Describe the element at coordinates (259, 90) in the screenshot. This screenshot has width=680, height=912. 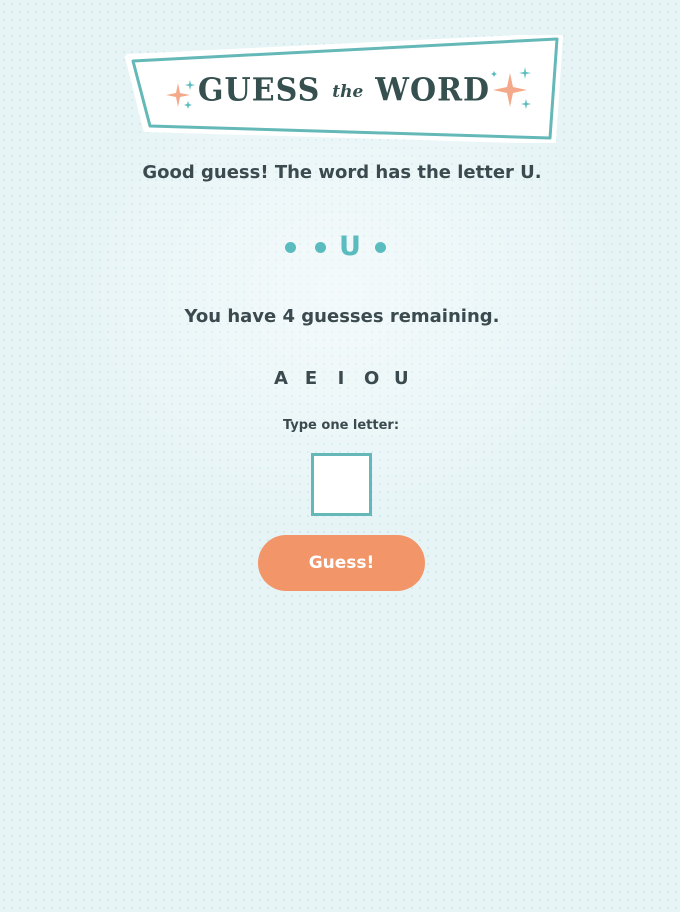
I see `banner-word-guess: GUESS` at that location.